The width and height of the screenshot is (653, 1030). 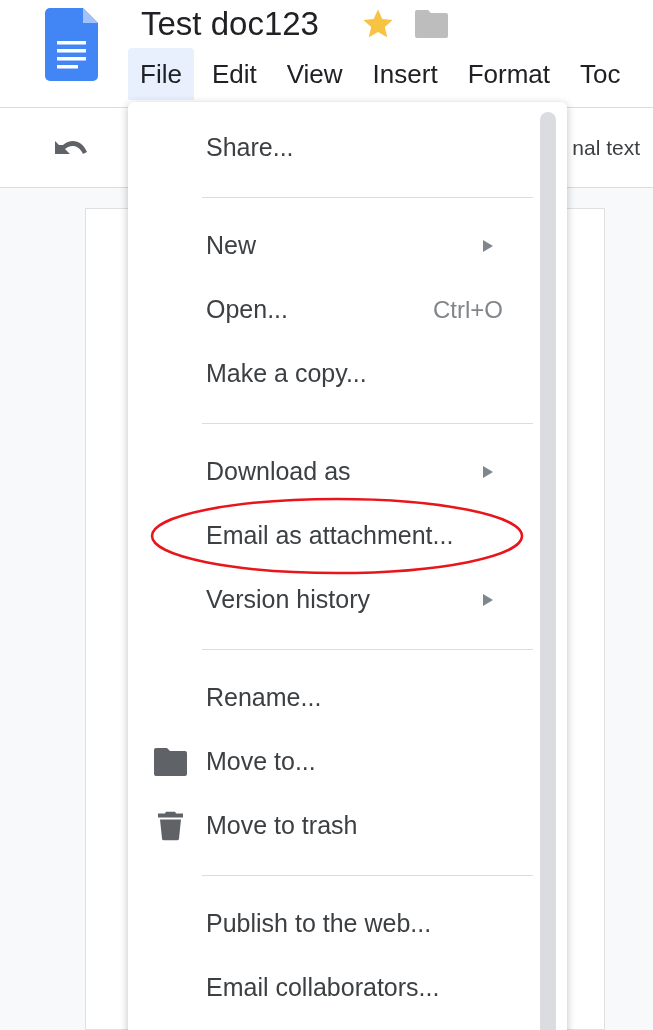 I want to click on menu-bar-item: Edit, so click(x=234, y=74).